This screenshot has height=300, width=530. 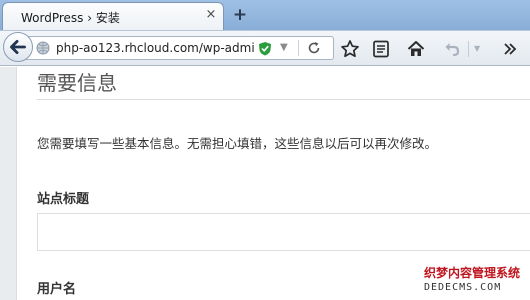 What do you see at coordinates (475, 281) in the screenshot?
I see `watermark: 织梦内容管理系统 DEDECMS.COM` at bounding box center [475, 281].